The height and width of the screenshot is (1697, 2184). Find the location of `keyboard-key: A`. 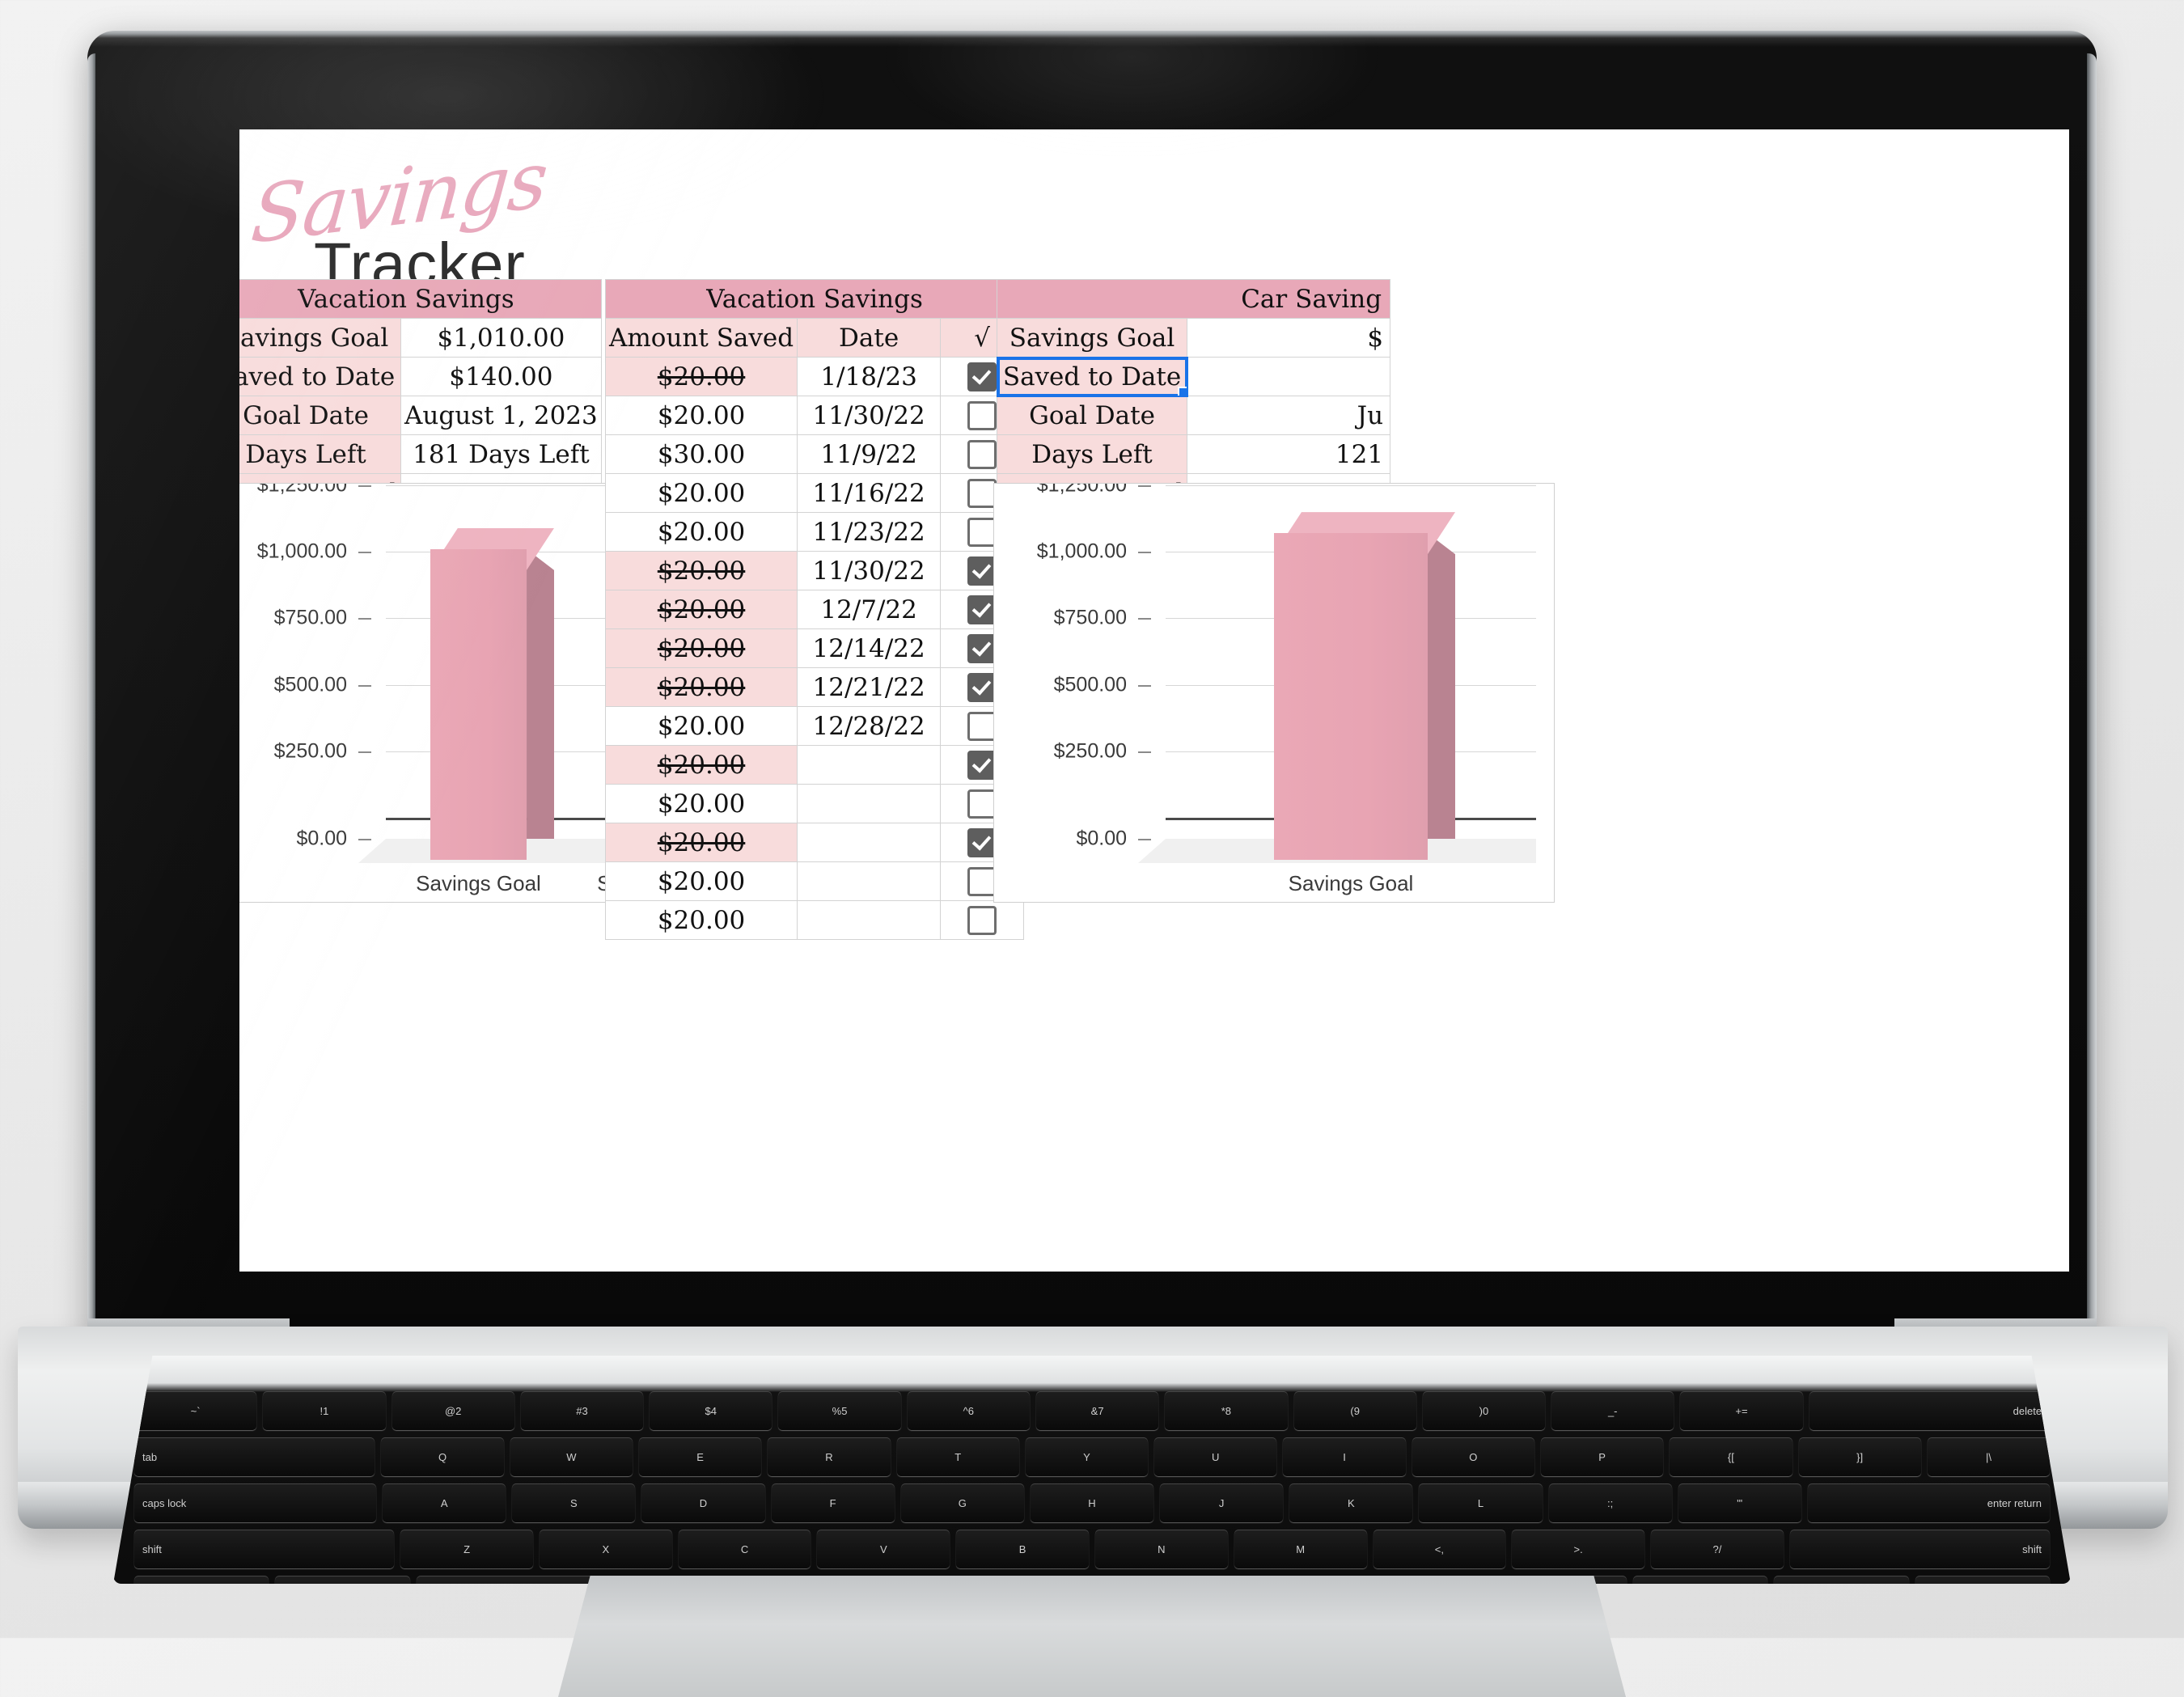

keyboard-key: A is located at coordinates (445, 1502).